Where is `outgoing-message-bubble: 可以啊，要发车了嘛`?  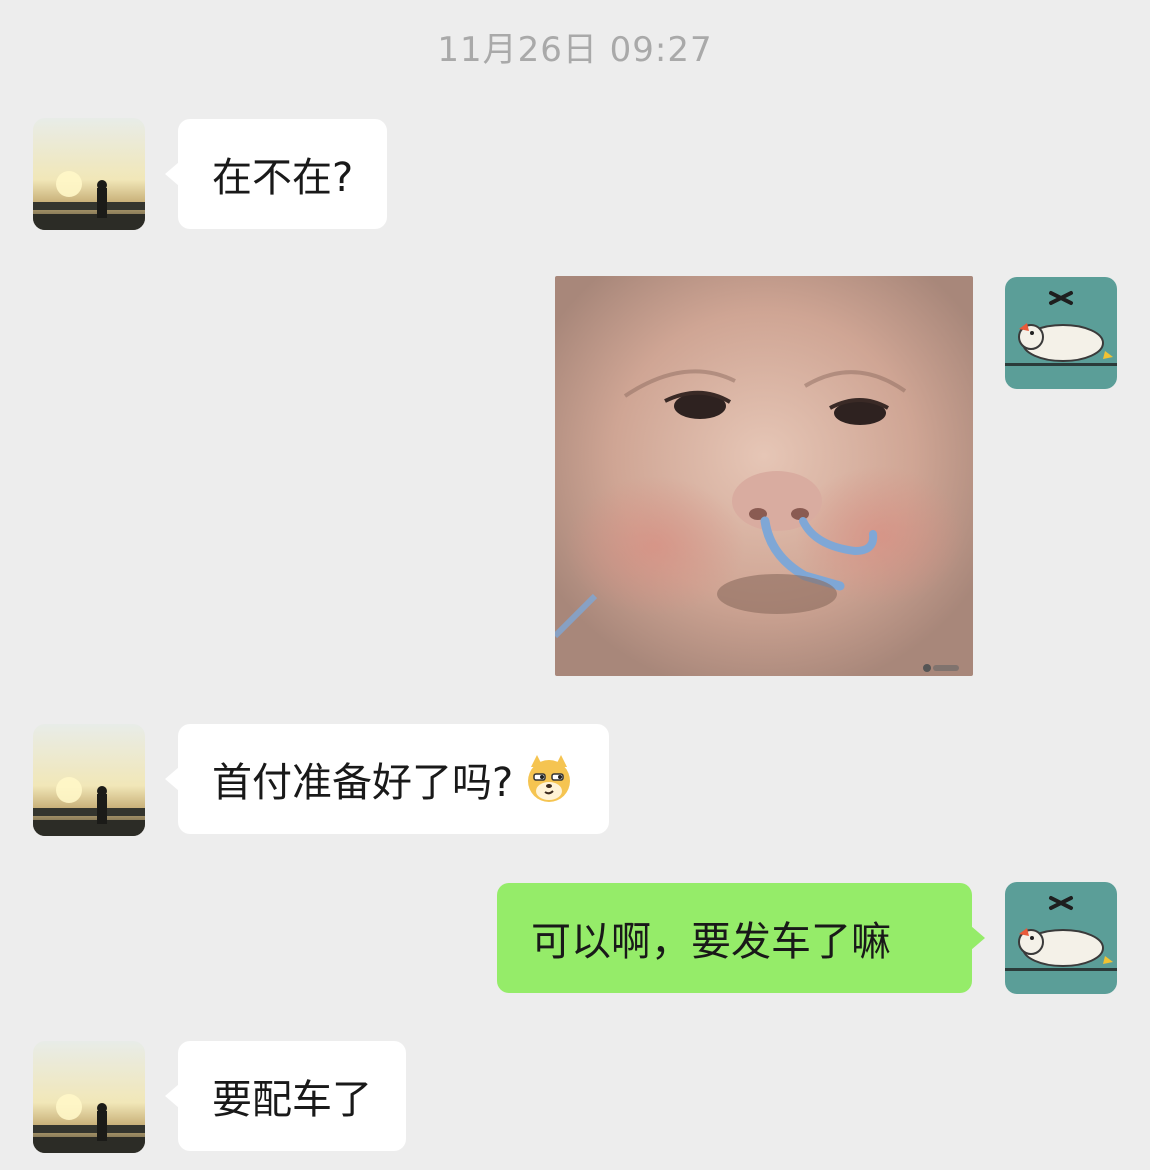 outgoing-message-bubble: 可以啊，要发车了嘛 is located at coordinates (741, 938).